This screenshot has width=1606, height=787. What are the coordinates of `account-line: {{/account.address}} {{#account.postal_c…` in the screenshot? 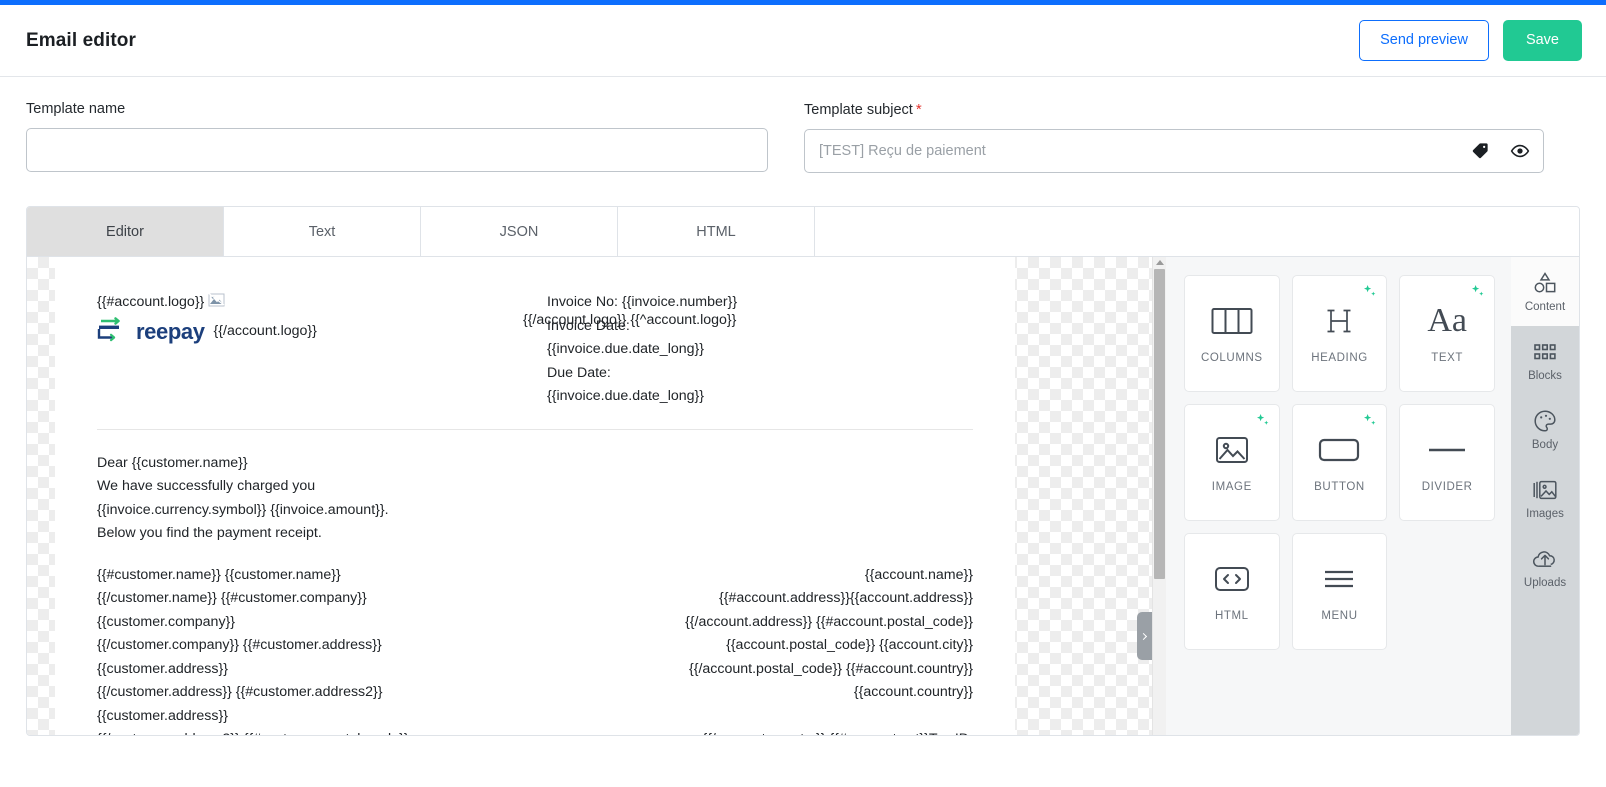 It's located at (829, 621).